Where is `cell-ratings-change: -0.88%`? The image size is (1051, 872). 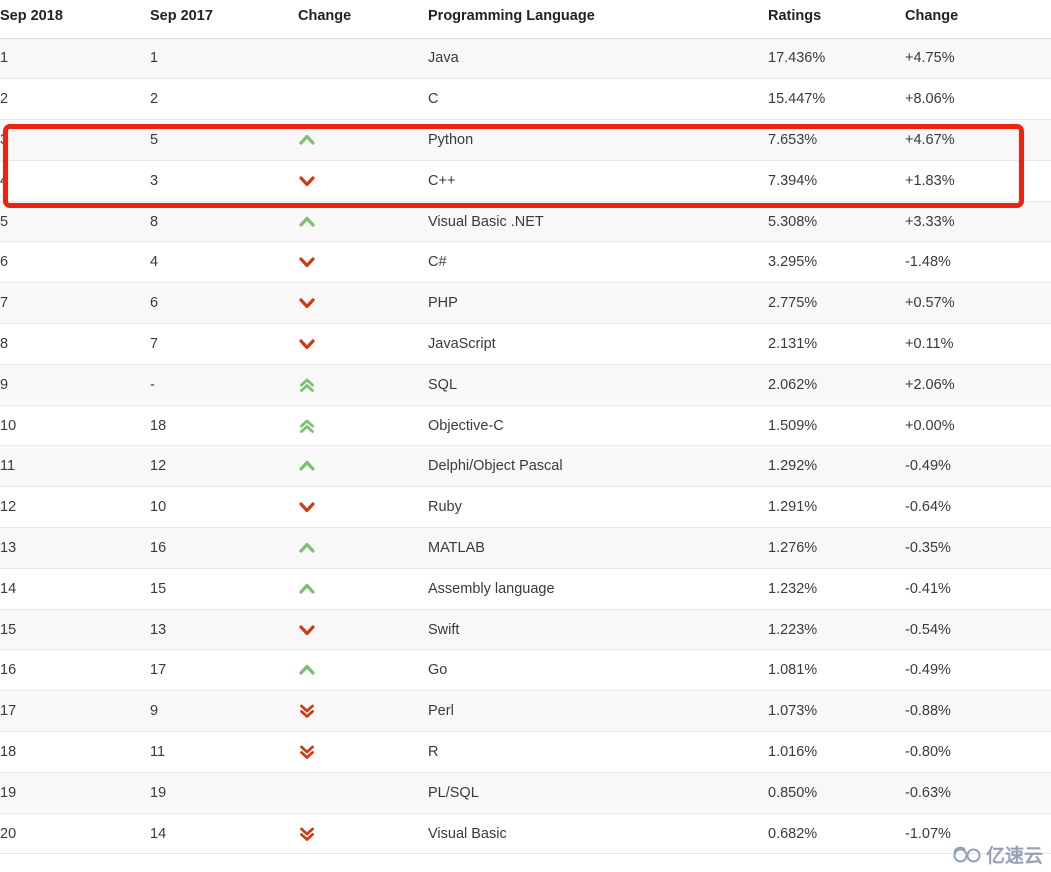 cell-ratings-change: -0.88% is located at coordinates (978, 711).